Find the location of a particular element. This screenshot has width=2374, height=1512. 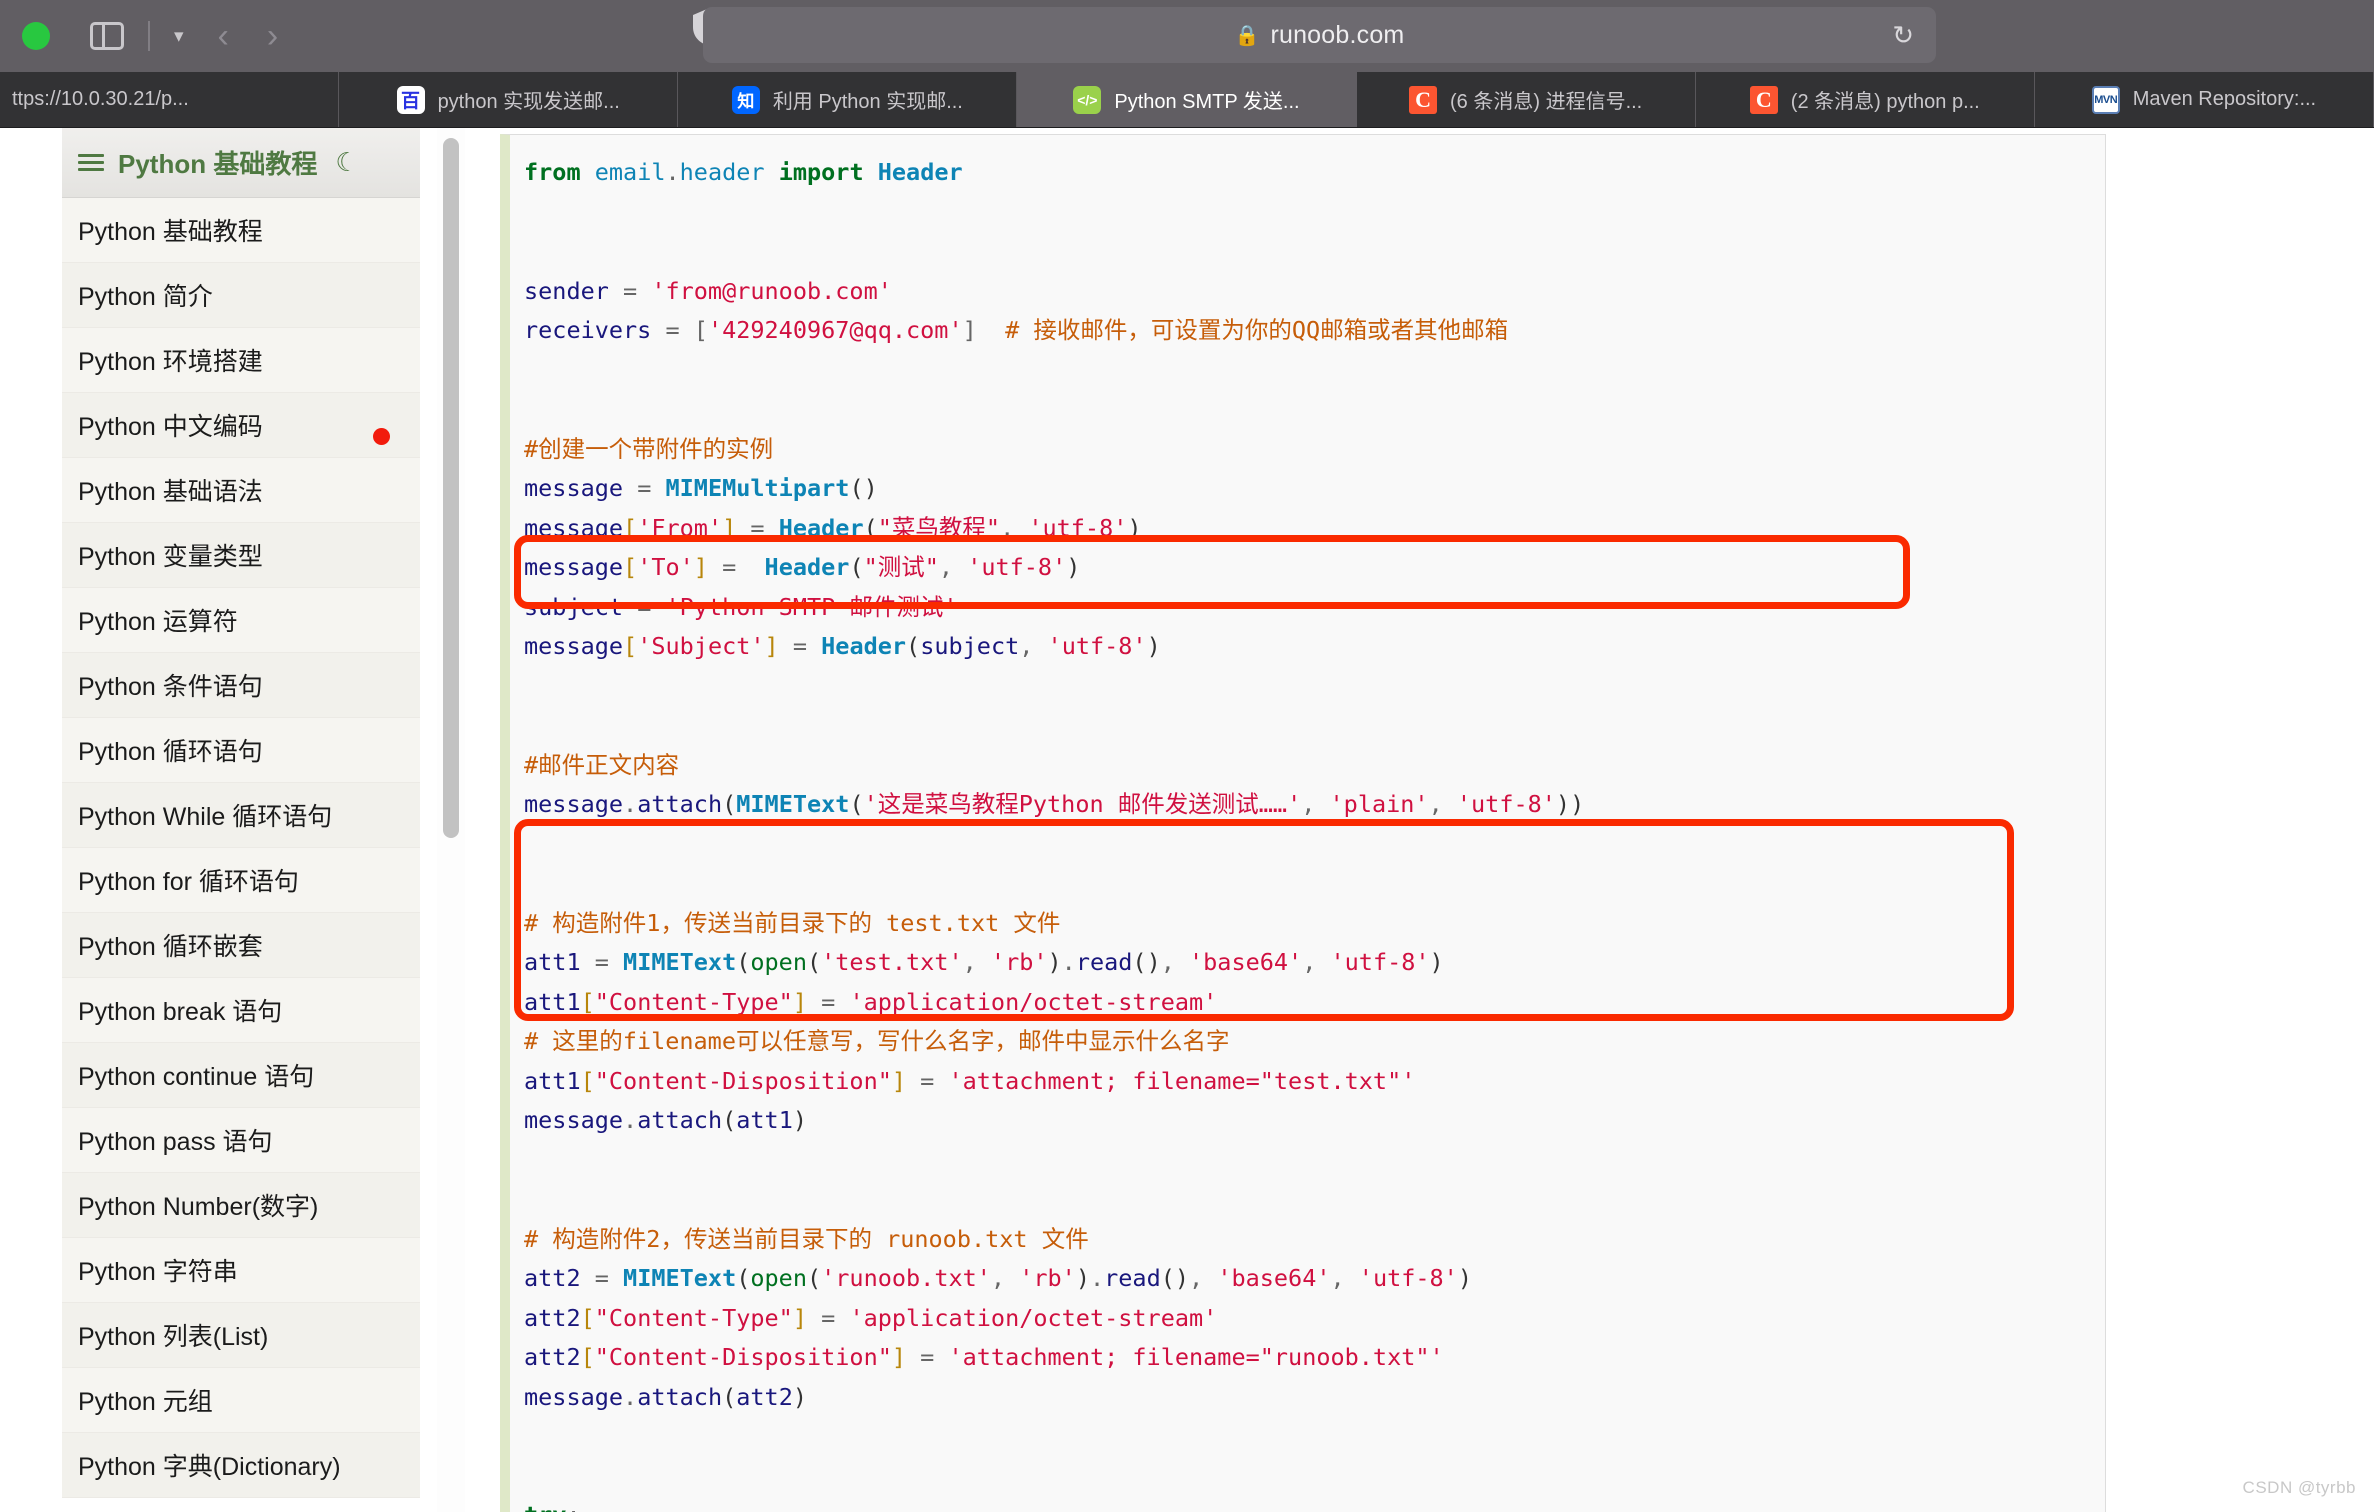

sidebar-item-19: Python 字典(Dictionary) is located at coordinates (241, 1465).